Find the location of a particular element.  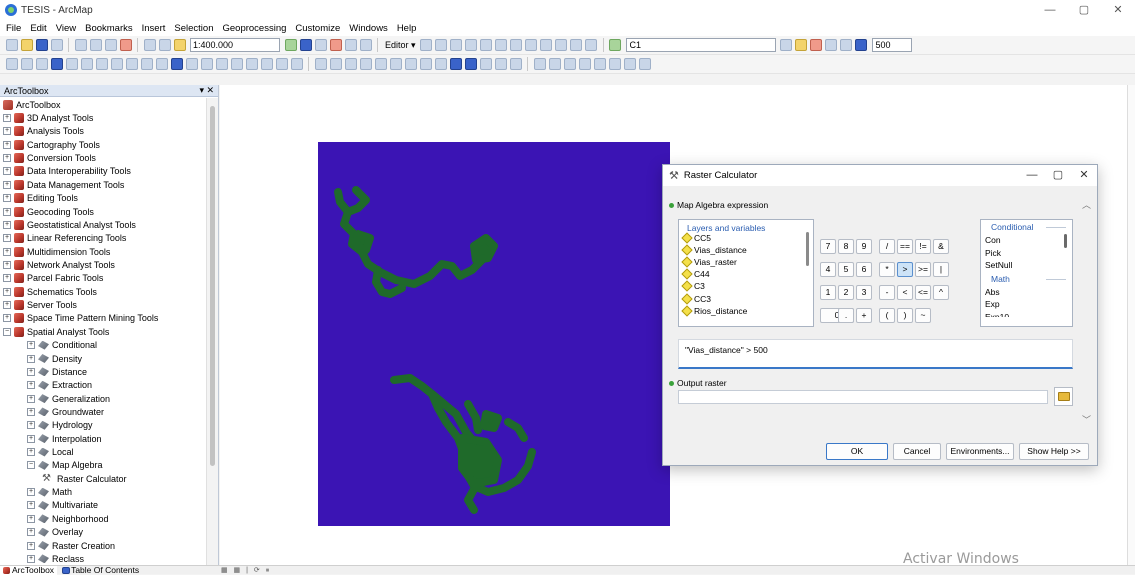

straight-segment-icon is located at coordinates (456, 45).